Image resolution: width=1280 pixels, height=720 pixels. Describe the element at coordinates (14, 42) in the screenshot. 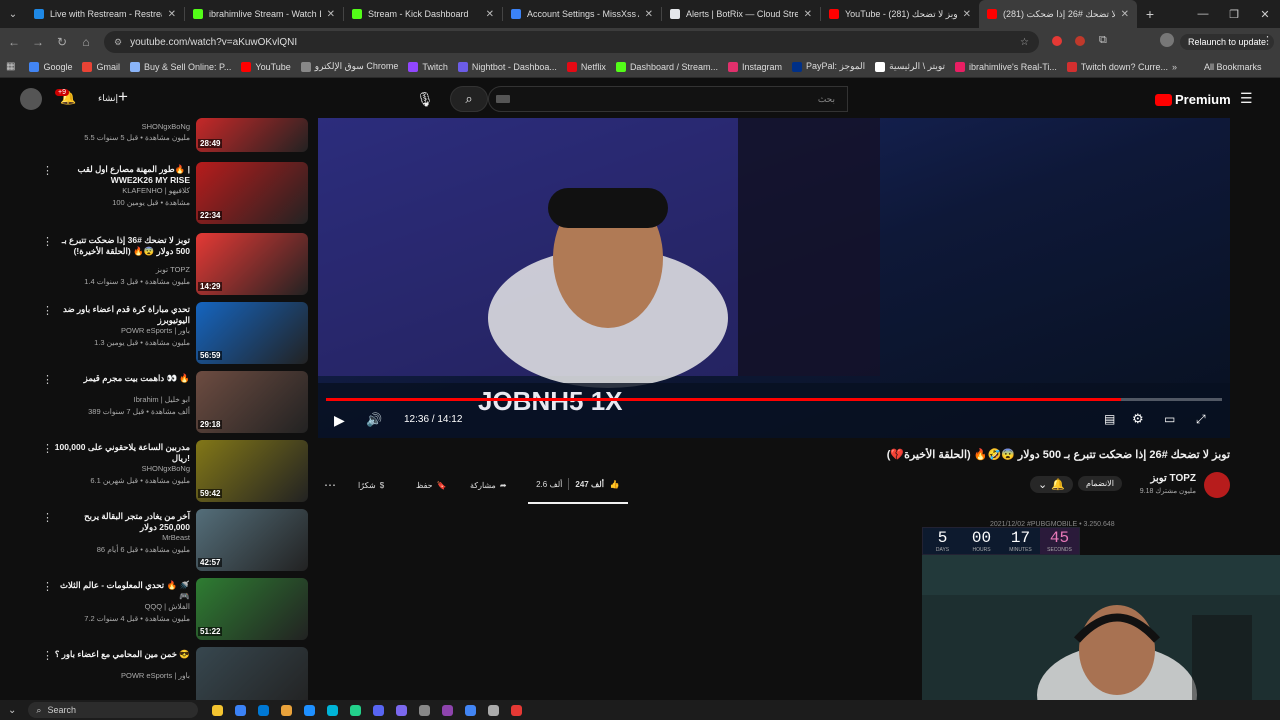

I see `back-icon: ←` at that location.